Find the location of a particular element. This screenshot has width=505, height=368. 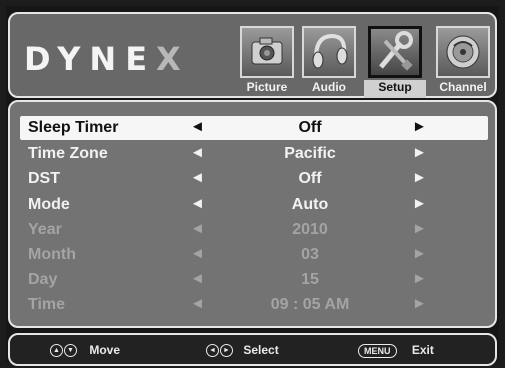

tab-label: Channel is located at coordinates (463, 87).